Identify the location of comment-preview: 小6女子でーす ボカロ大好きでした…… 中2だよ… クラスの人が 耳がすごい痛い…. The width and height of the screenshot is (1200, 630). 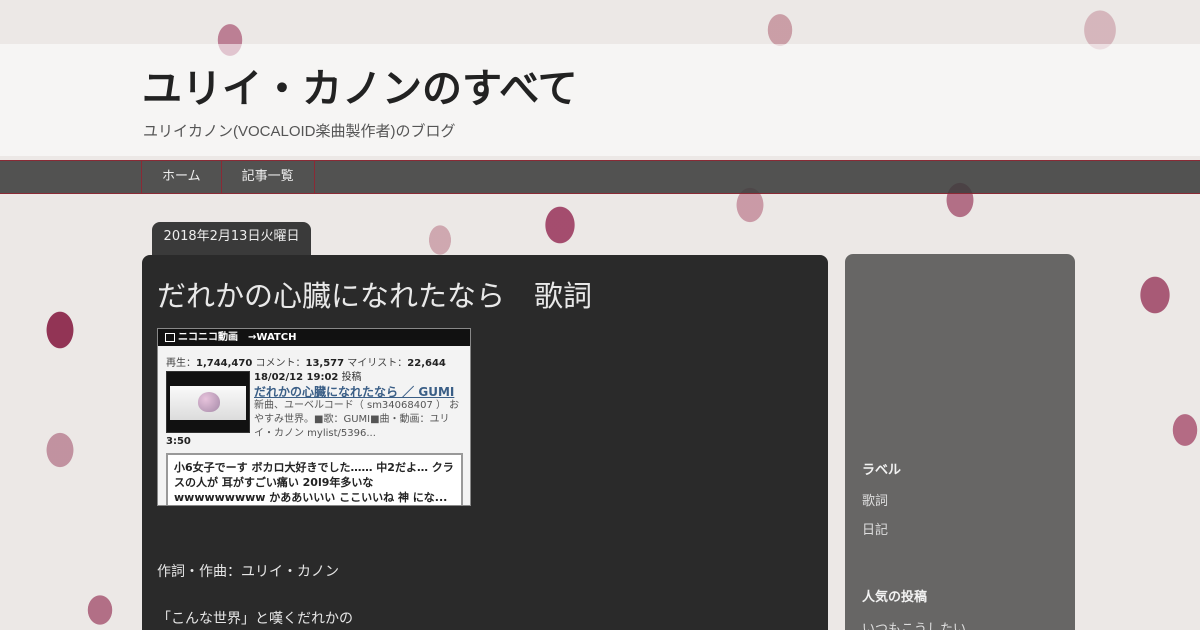
(314, 479).